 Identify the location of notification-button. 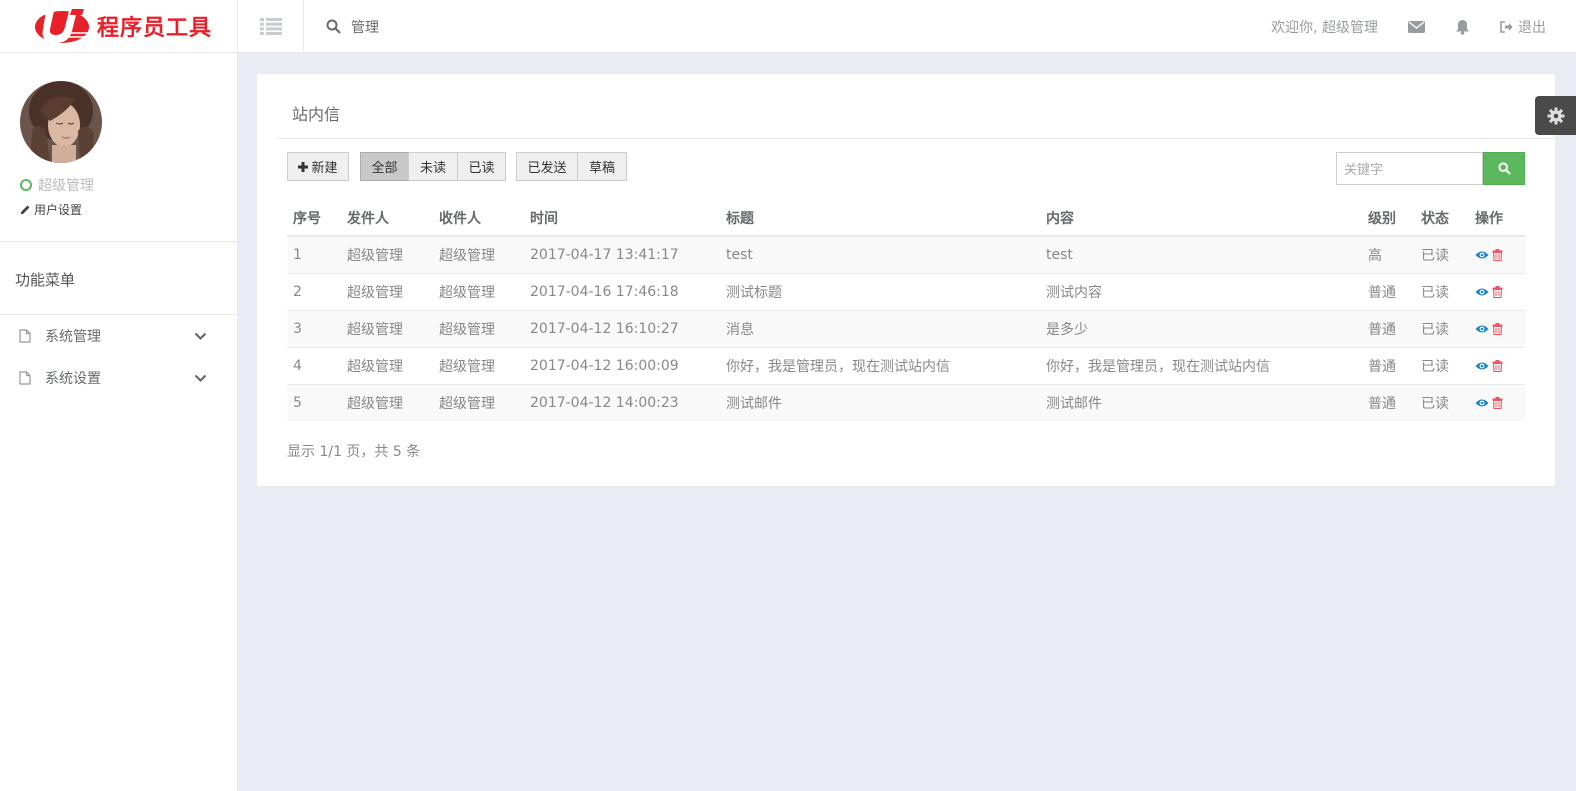
(1462, 27).